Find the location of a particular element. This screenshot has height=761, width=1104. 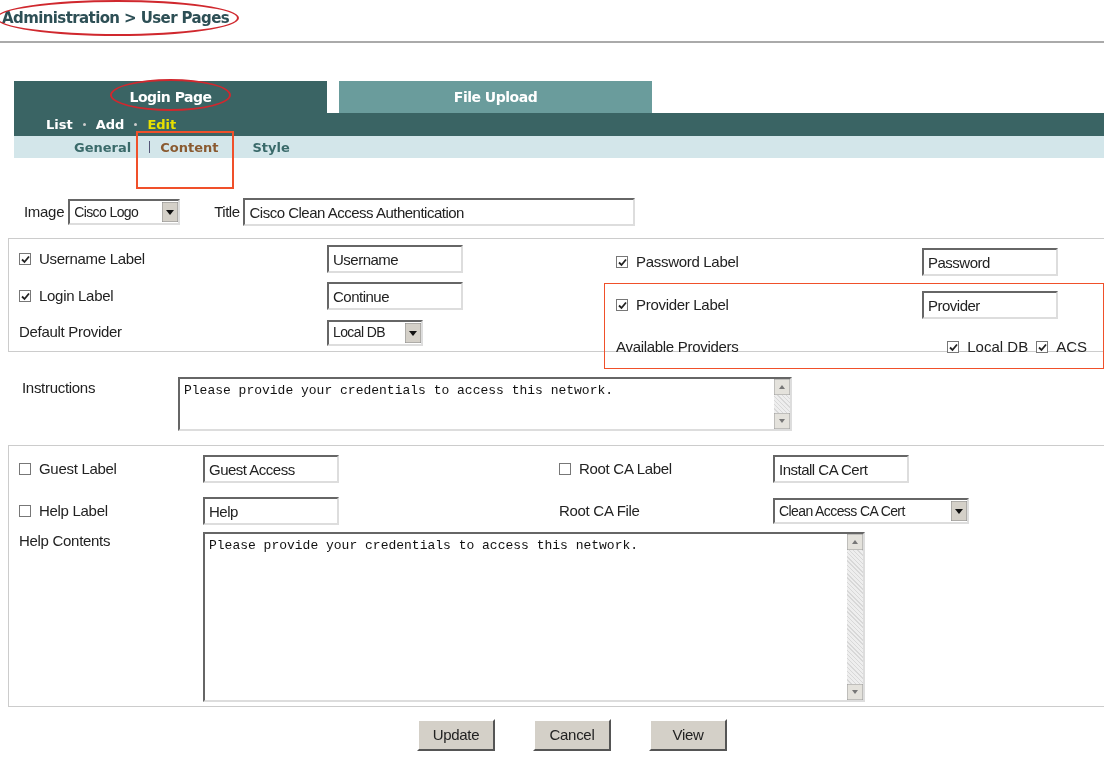

label-text-field: Provider is located at coordinates (990, 305).